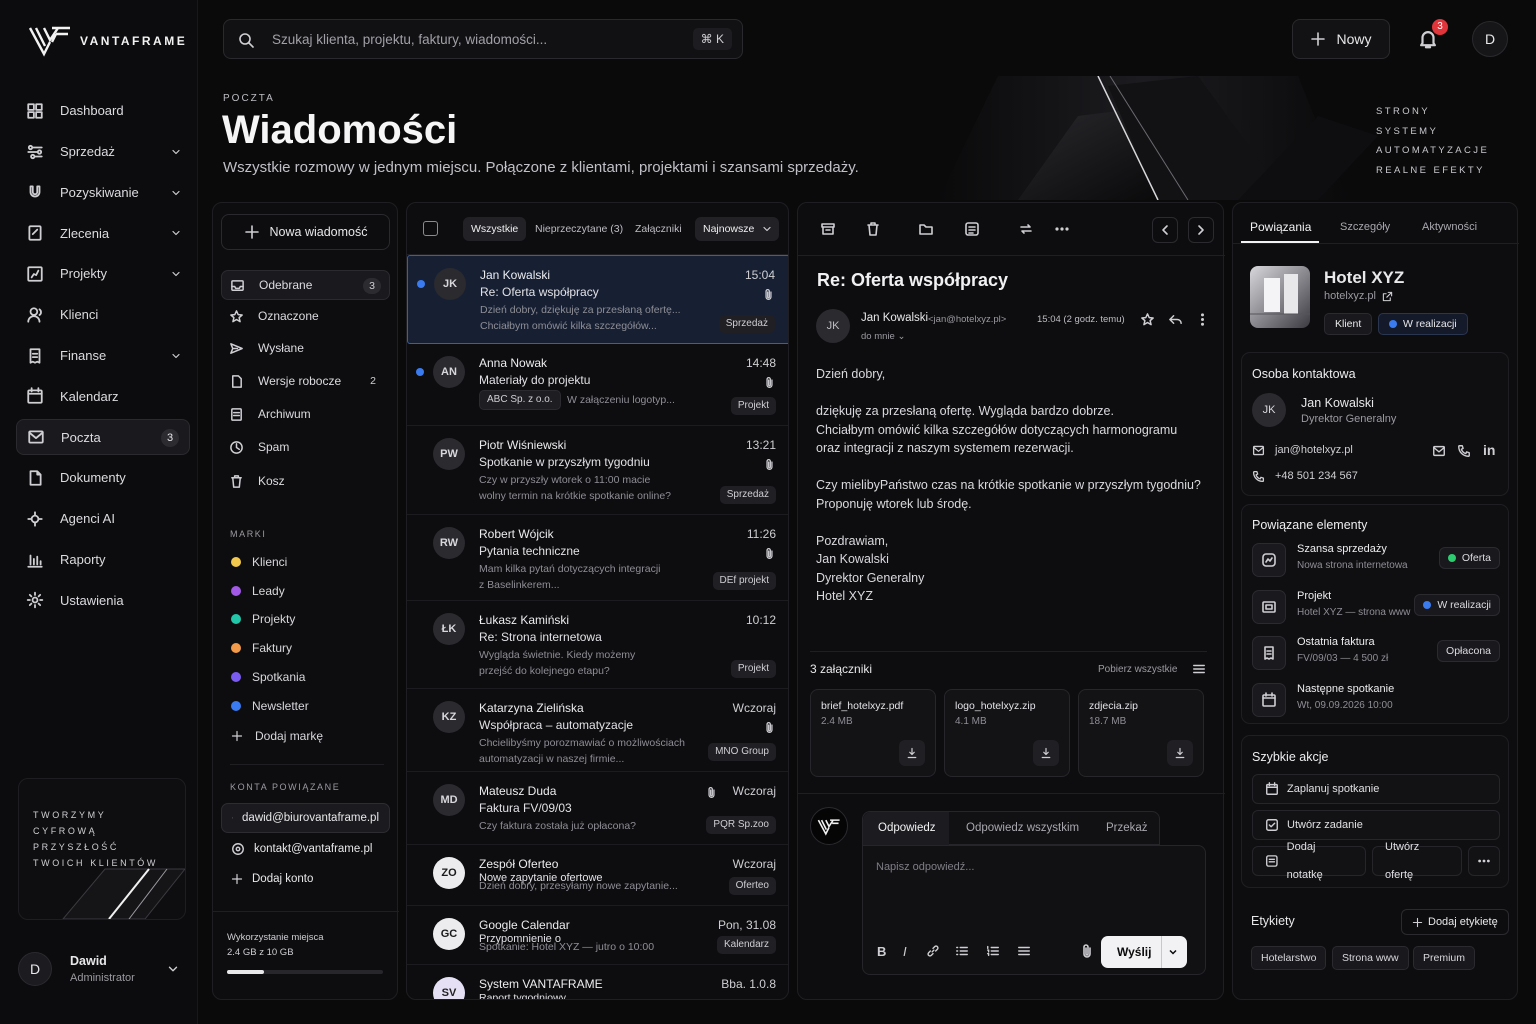 This screenshot has height=1024, width=1536. What do you see at coordinates (1444, 958) in the screenshot?
I see `label-chip: Premium` at bounding box center [1444, 958].